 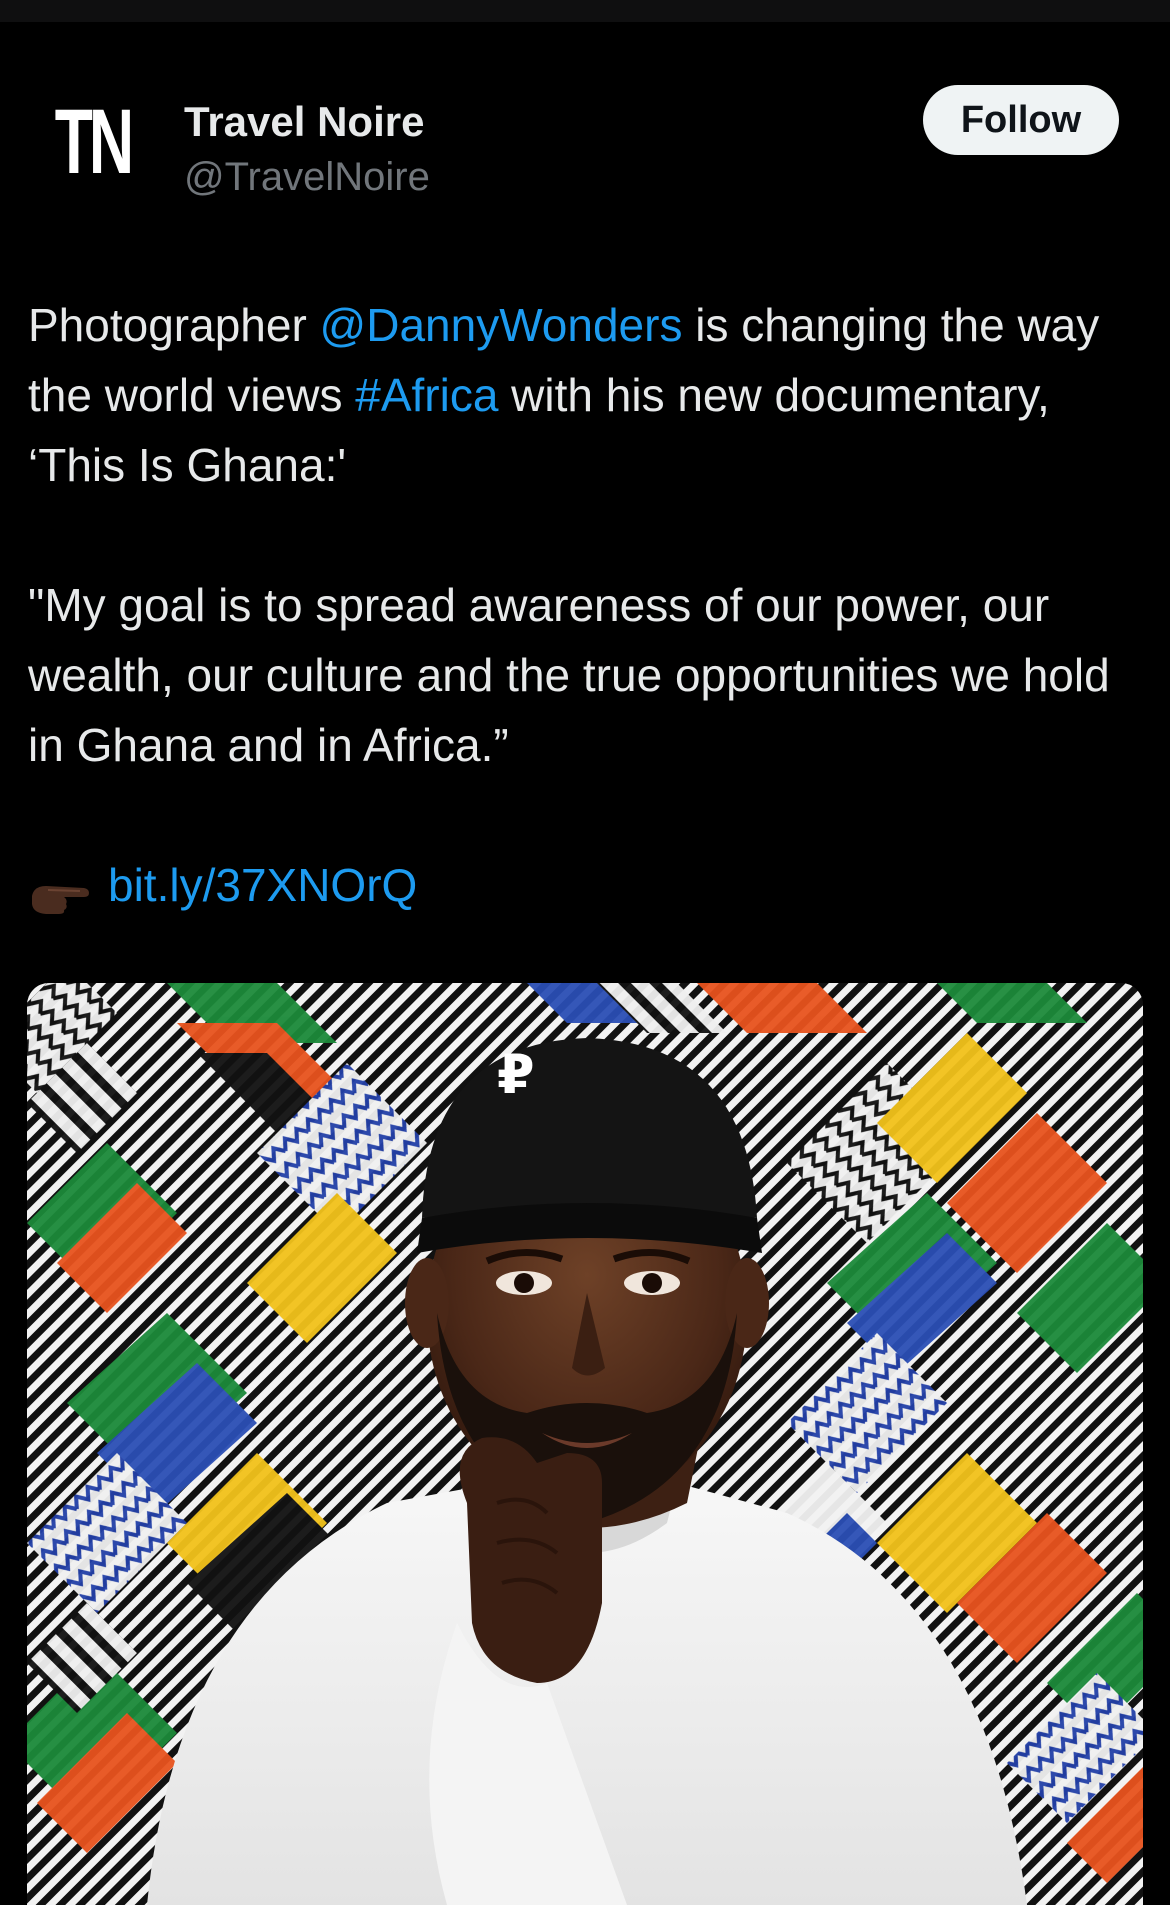 What do you see at coordinates (585, 885) in the screenshot?
I see `tweet-link-line: bit.ly/37XNOrQ` at bounding box center [585, 885].